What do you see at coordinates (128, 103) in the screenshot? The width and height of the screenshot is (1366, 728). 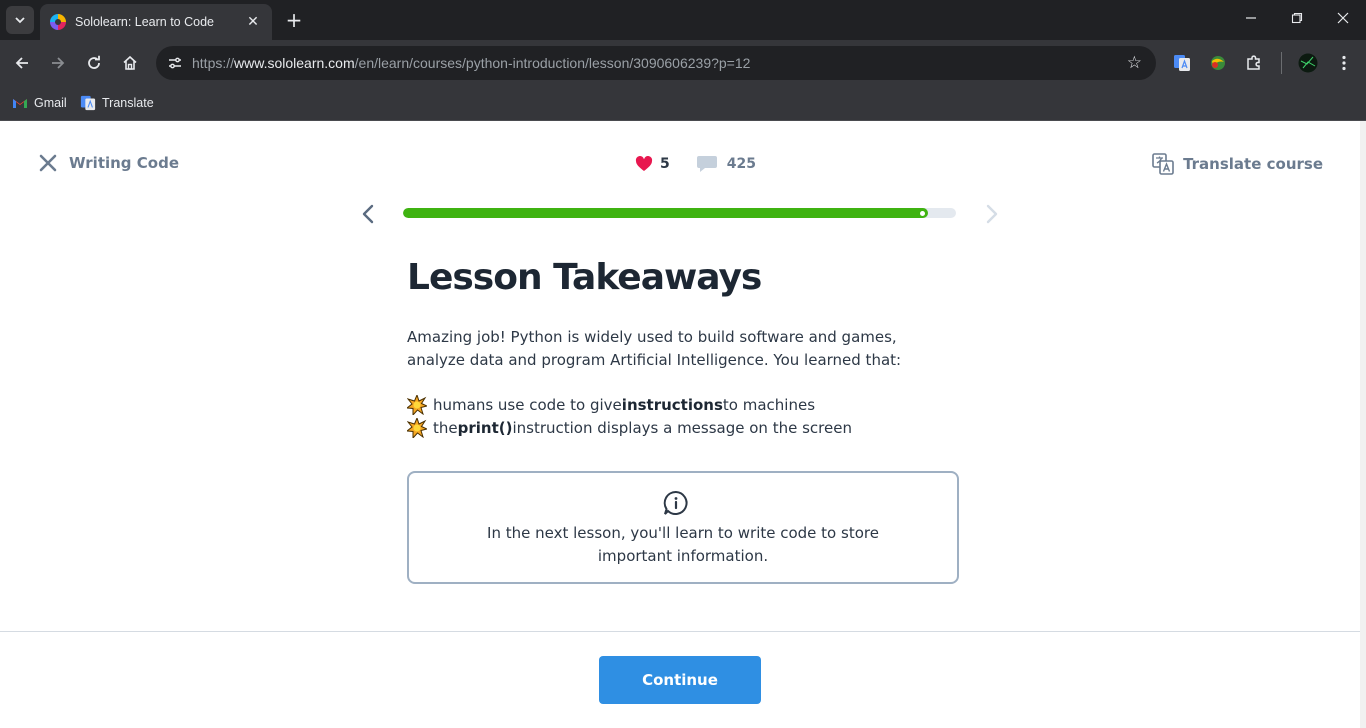 I see `bookmark-label: Translate` at bounding box center [128, 103].